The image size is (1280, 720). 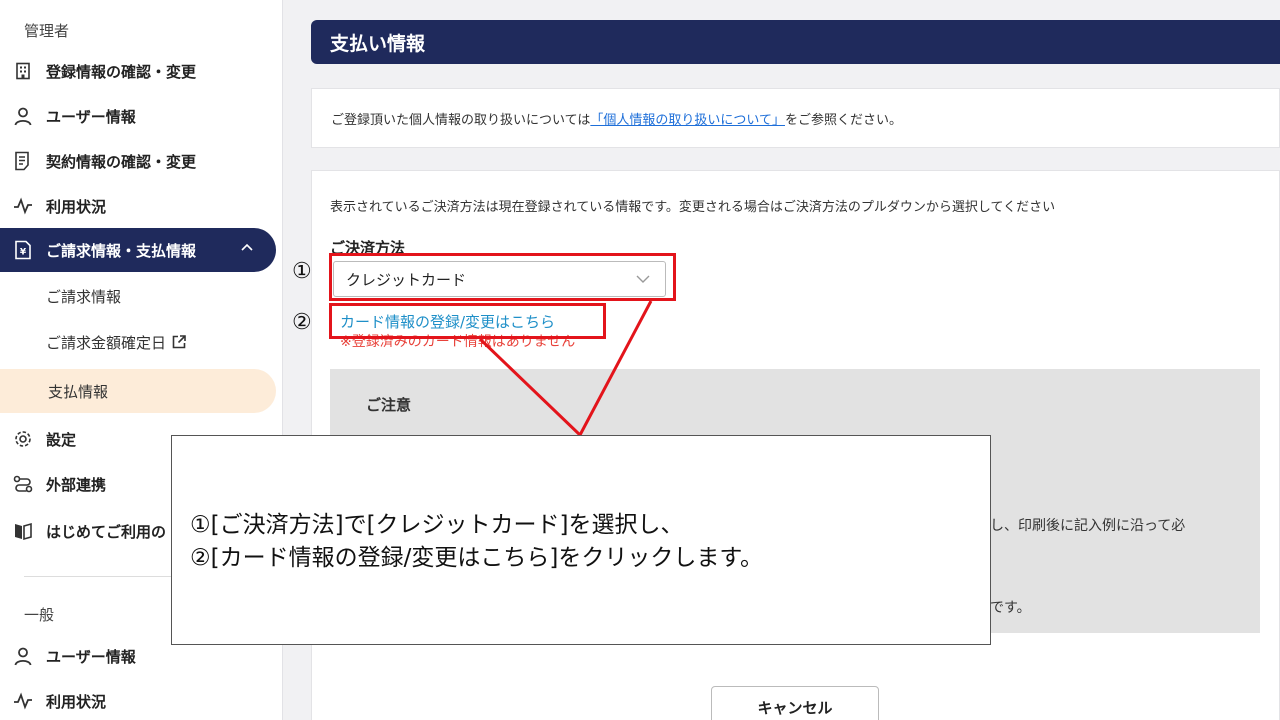 I want to click on sidebar-item-label: ご請求情報・支払情報, so click(x=121, y=250).